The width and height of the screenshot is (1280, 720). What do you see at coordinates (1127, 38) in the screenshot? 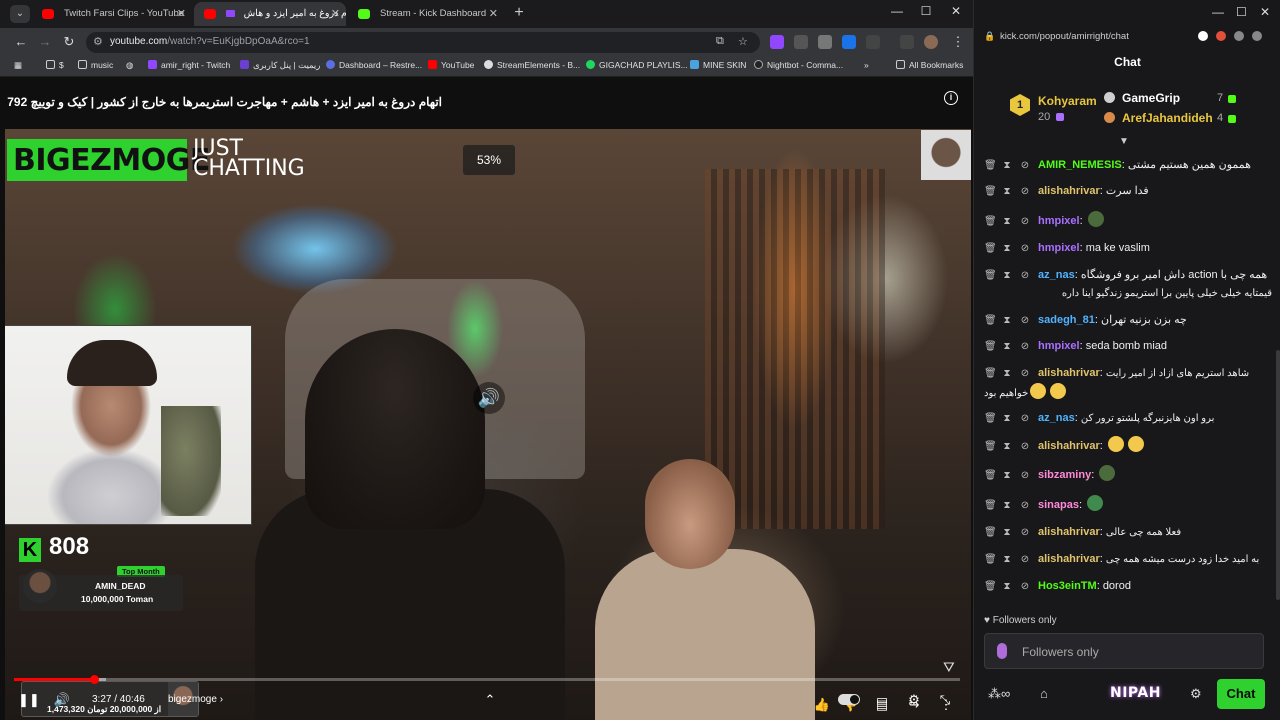
I see `chat-url-bar: 🔒 kick.com/popout/amirright/chat` at bounding box center [1127, 38].